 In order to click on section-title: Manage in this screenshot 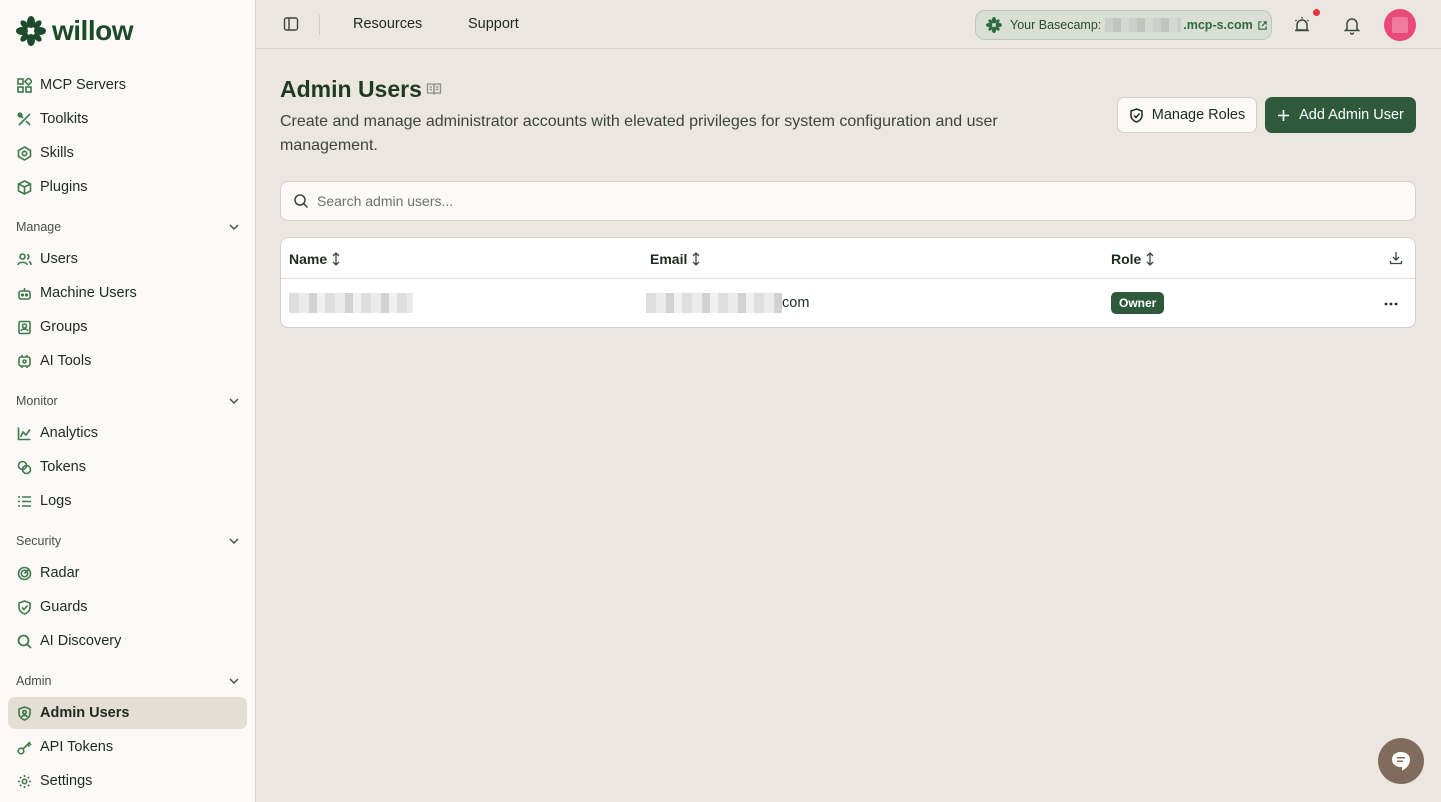, I will do `click(39, 227)`.